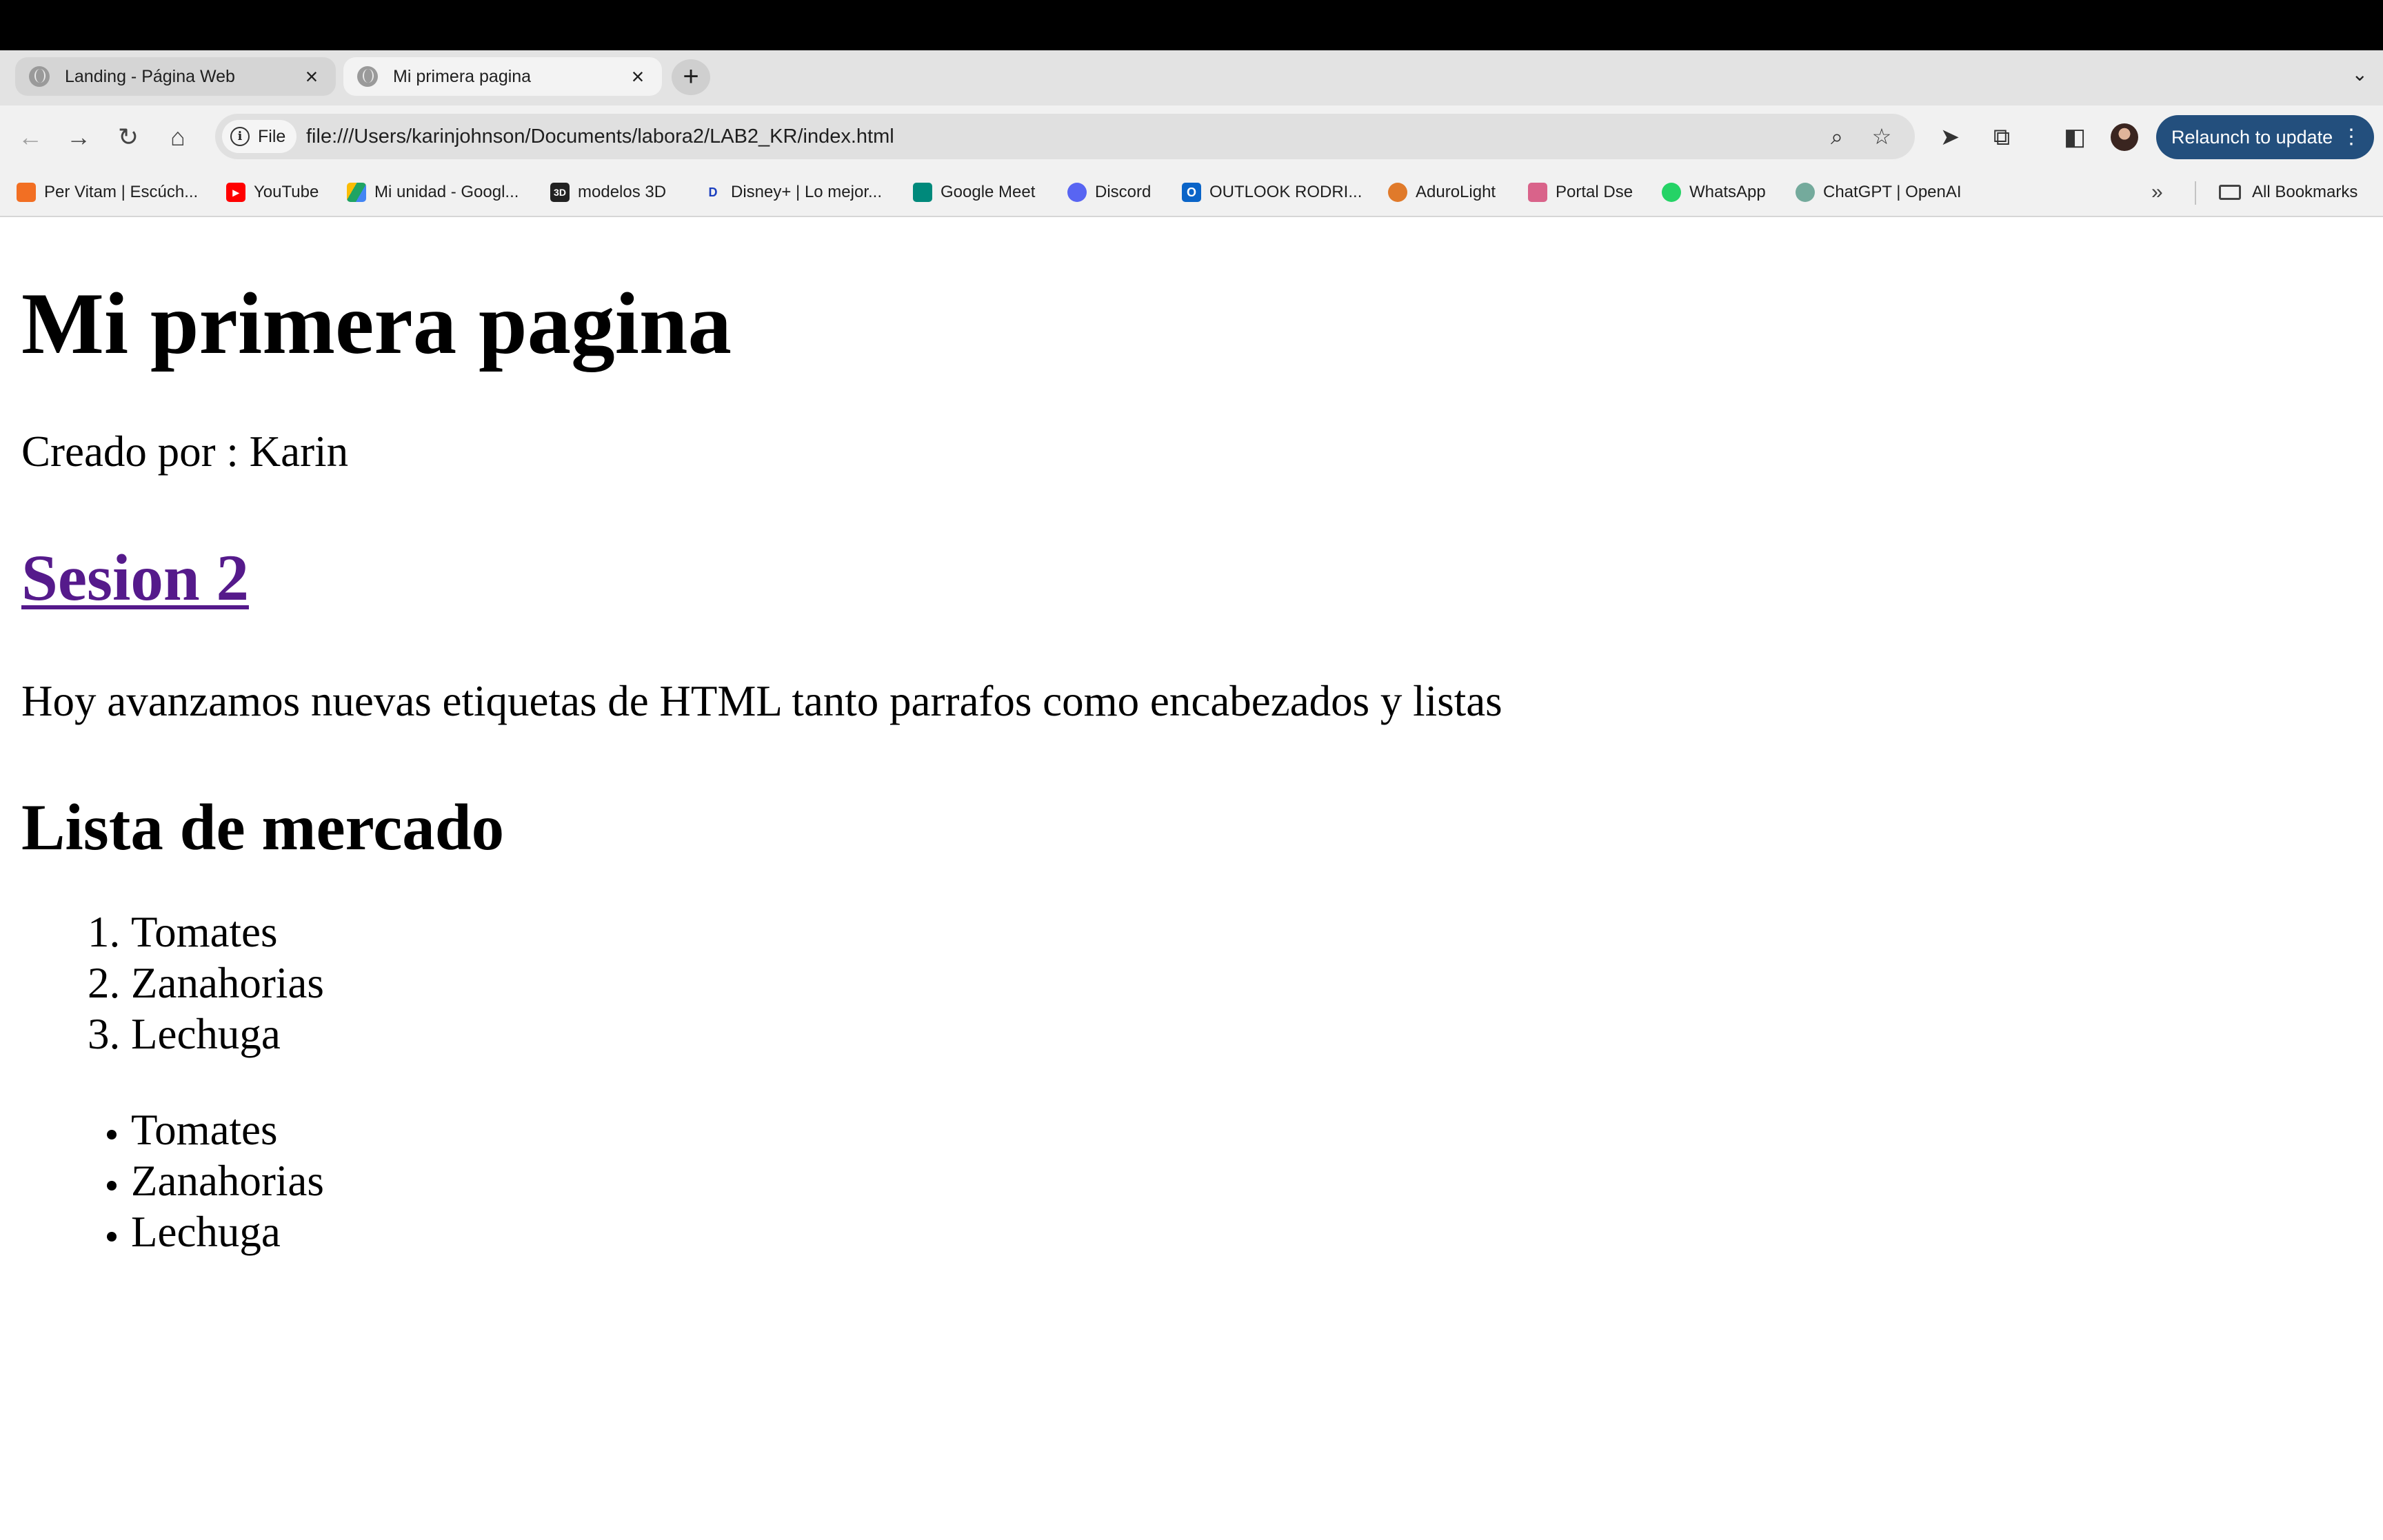  What do you see at coordinates (1671, 193) in the screenshot?
I see `whatsapp-icon` at bounding box center [1671, 193].